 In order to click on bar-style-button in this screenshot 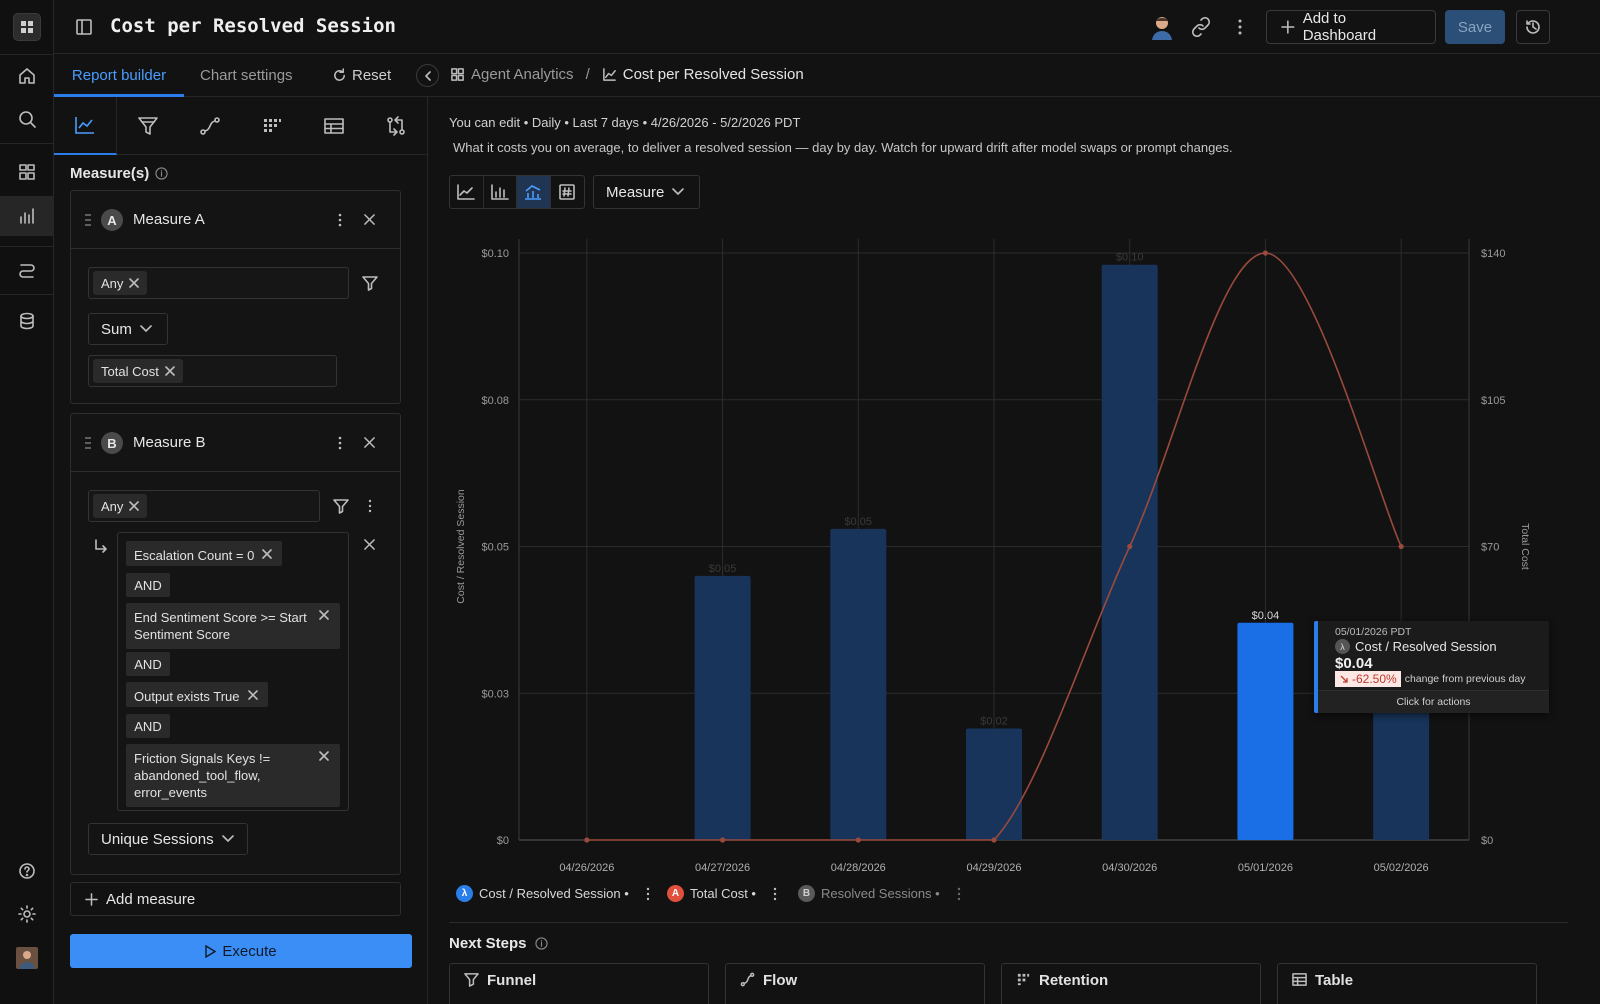, I will do `click(500, 192)`.